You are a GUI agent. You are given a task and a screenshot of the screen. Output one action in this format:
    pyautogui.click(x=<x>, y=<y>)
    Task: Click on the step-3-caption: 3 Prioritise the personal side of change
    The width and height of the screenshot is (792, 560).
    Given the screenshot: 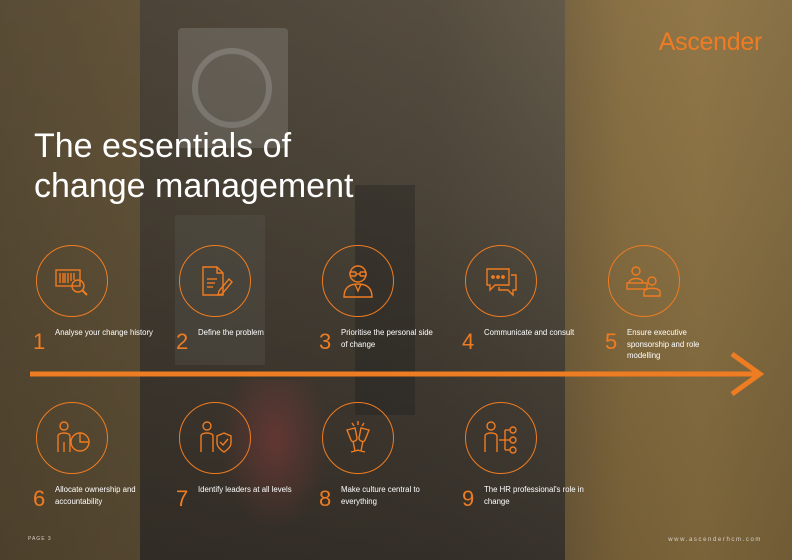 What is the action you would take?
    pyautogui.click(x=389, y=340)
    